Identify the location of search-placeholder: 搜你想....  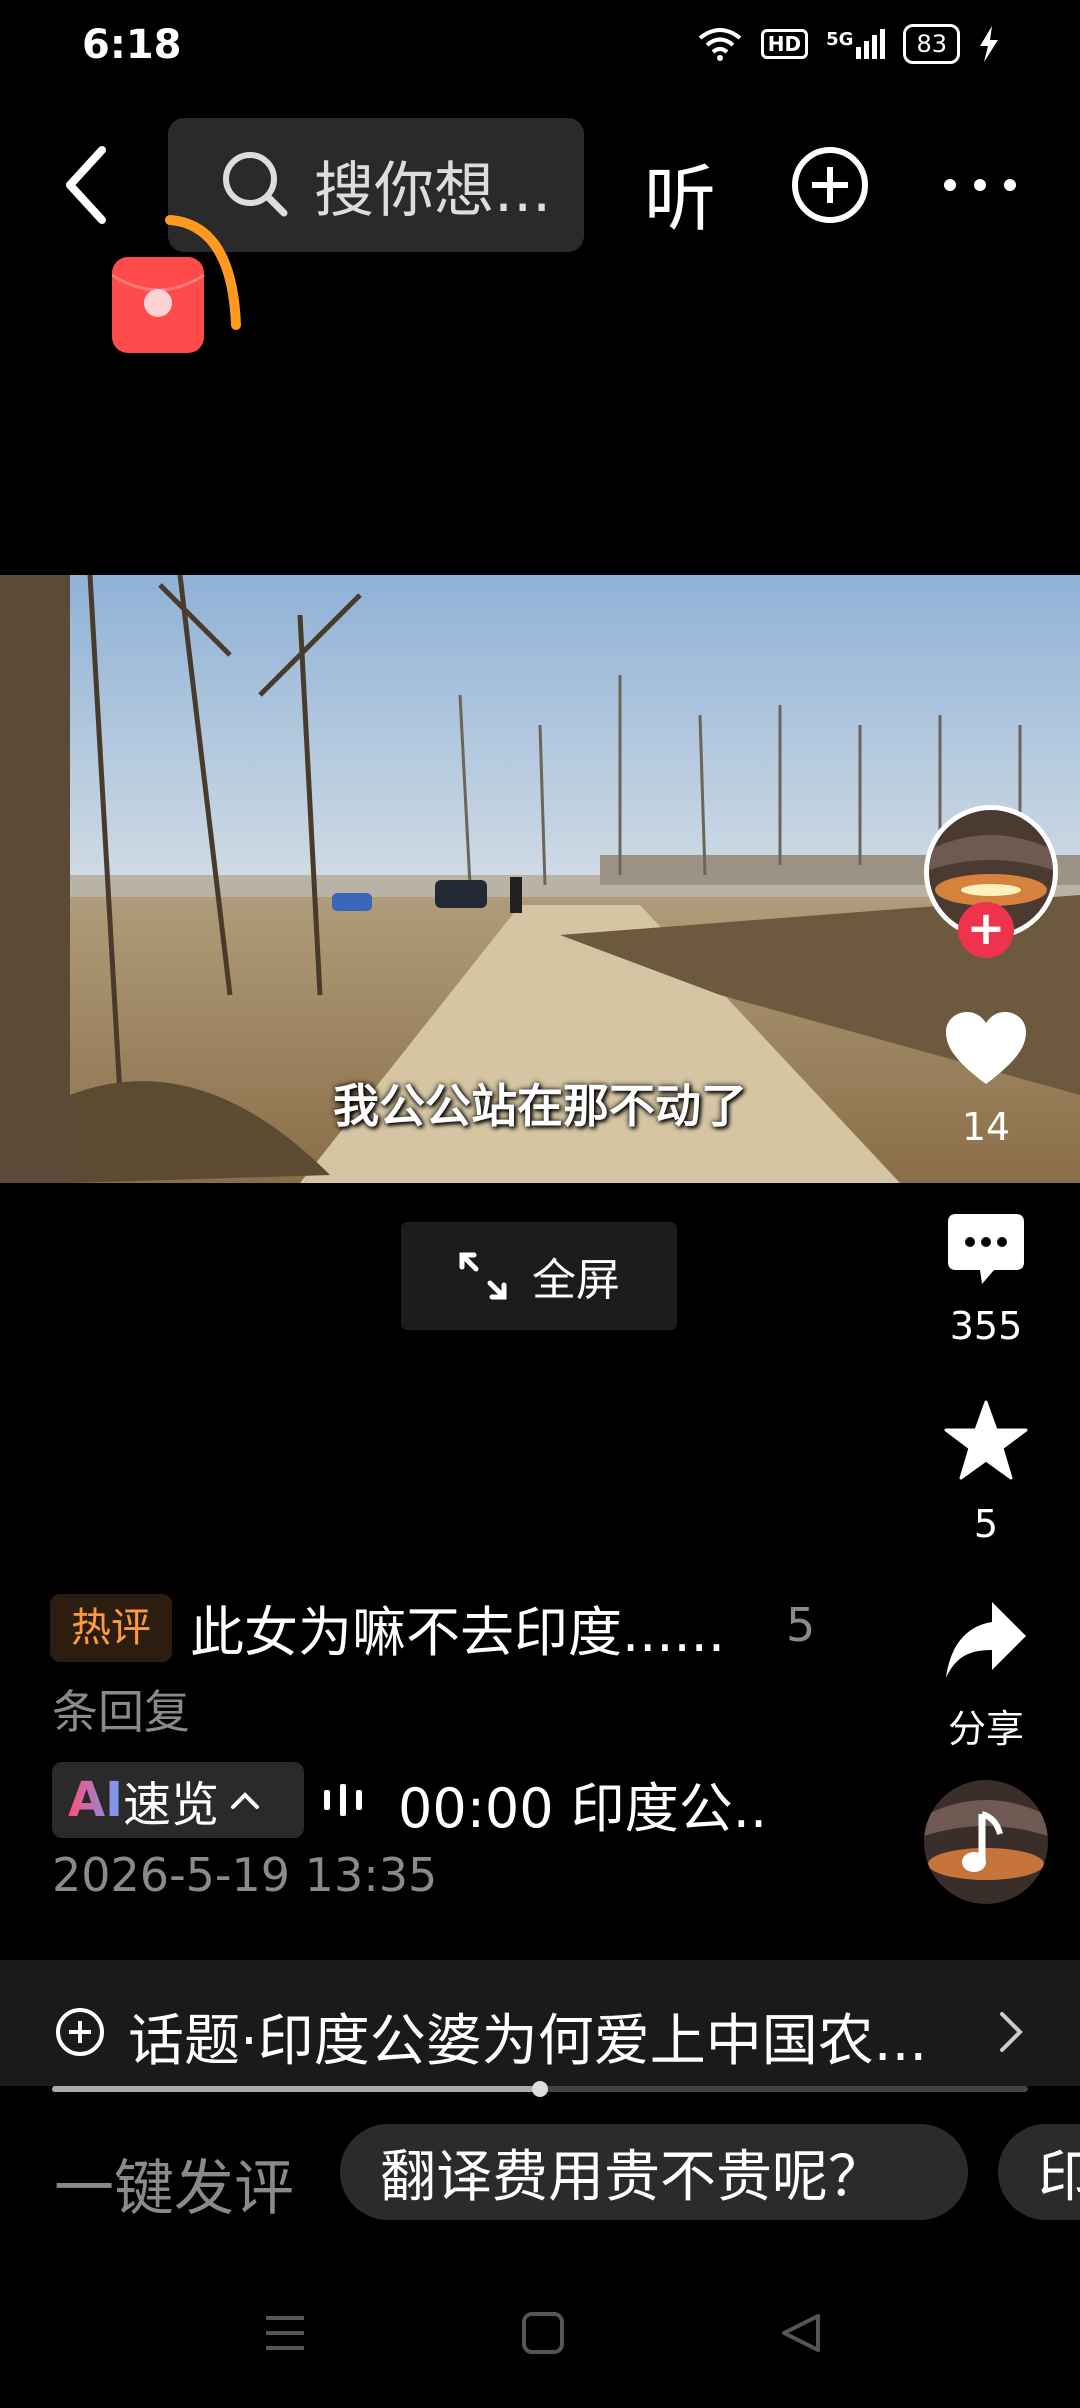
(433, 190).